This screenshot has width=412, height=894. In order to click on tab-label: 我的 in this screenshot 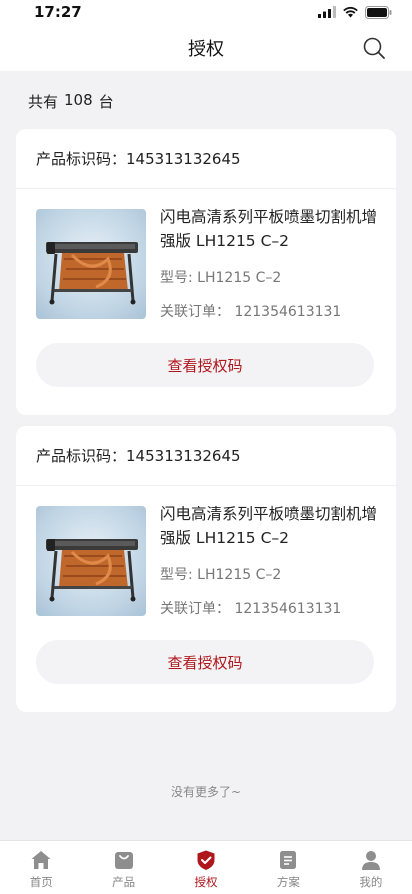, I will do `click(371, 882)`.